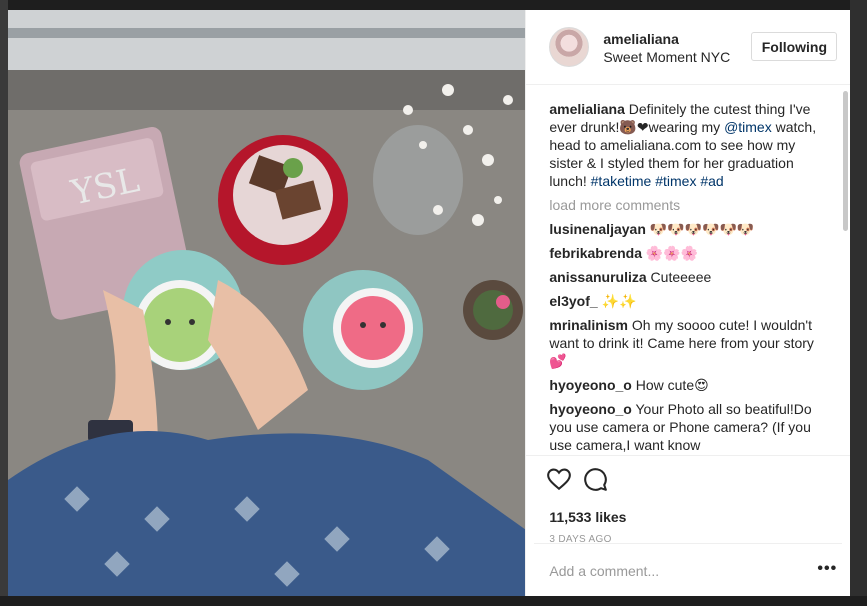 The image size is (867, 606). What do you see at coordinates (569, 47) in the screenshot?
I see `avatar` at bounding box center [569, 47].